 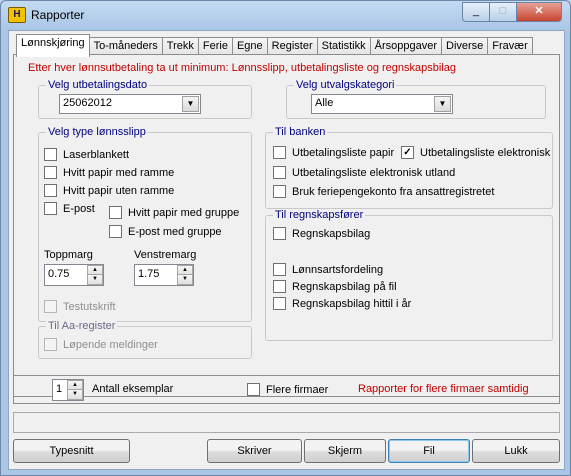 What do you see at coordinates (345, 85) in the screenshot?
I see `utvalgskategori-legend: Velg utvalgskategori` at bounding box center [345, 85].